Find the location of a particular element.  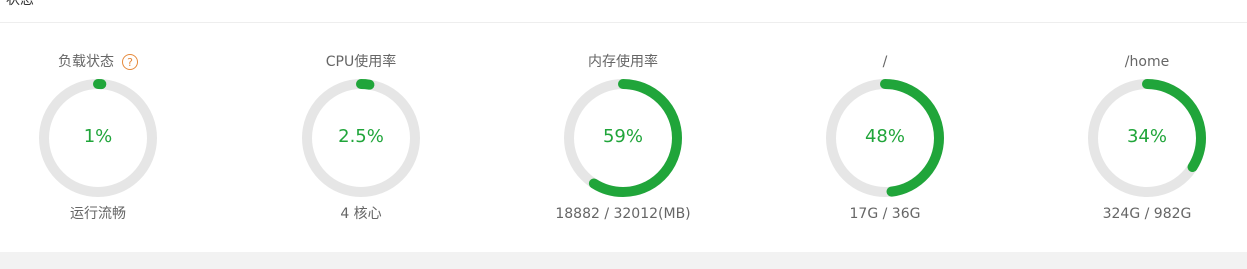

gauge-subtext: 运行流畅 is located at coordinates (98, 214).